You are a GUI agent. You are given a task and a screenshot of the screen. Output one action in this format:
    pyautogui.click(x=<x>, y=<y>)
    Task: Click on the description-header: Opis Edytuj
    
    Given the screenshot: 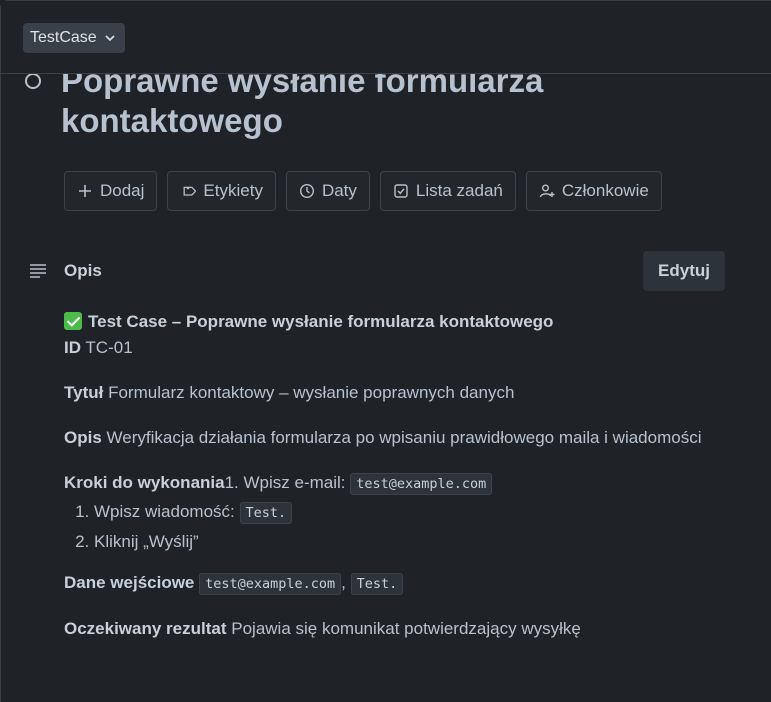 What is the action you would take?
    pyautogui.click(x=376, y=271)
    